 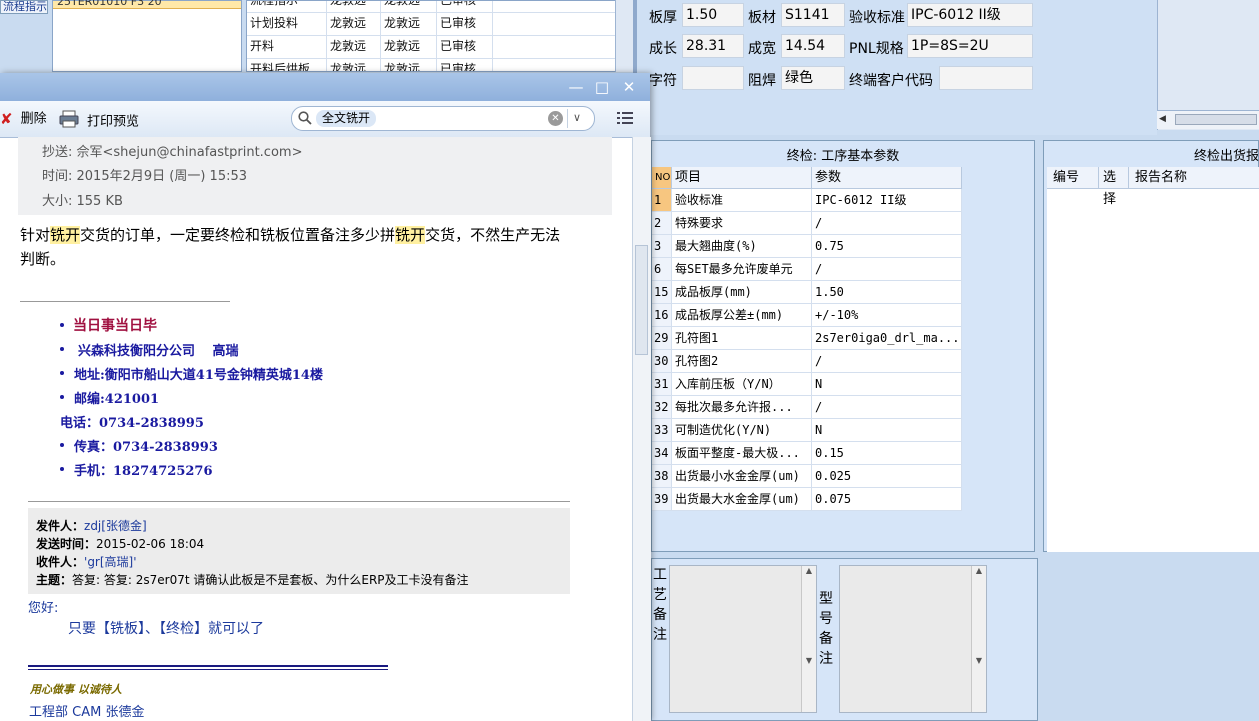 I want to click on table-row: 15 成品板厚(mm) 1.50, so click(x=807, y=292).